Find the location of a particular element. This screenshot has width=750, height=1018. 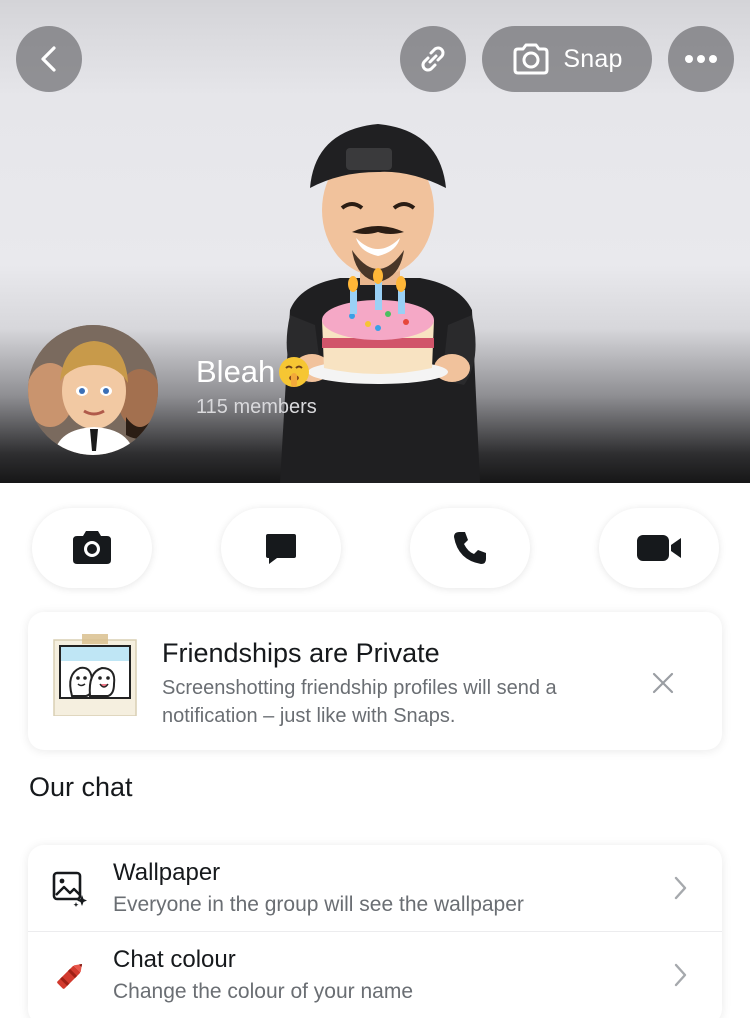

snap-button: Snap is located at coordinates (567, 59).